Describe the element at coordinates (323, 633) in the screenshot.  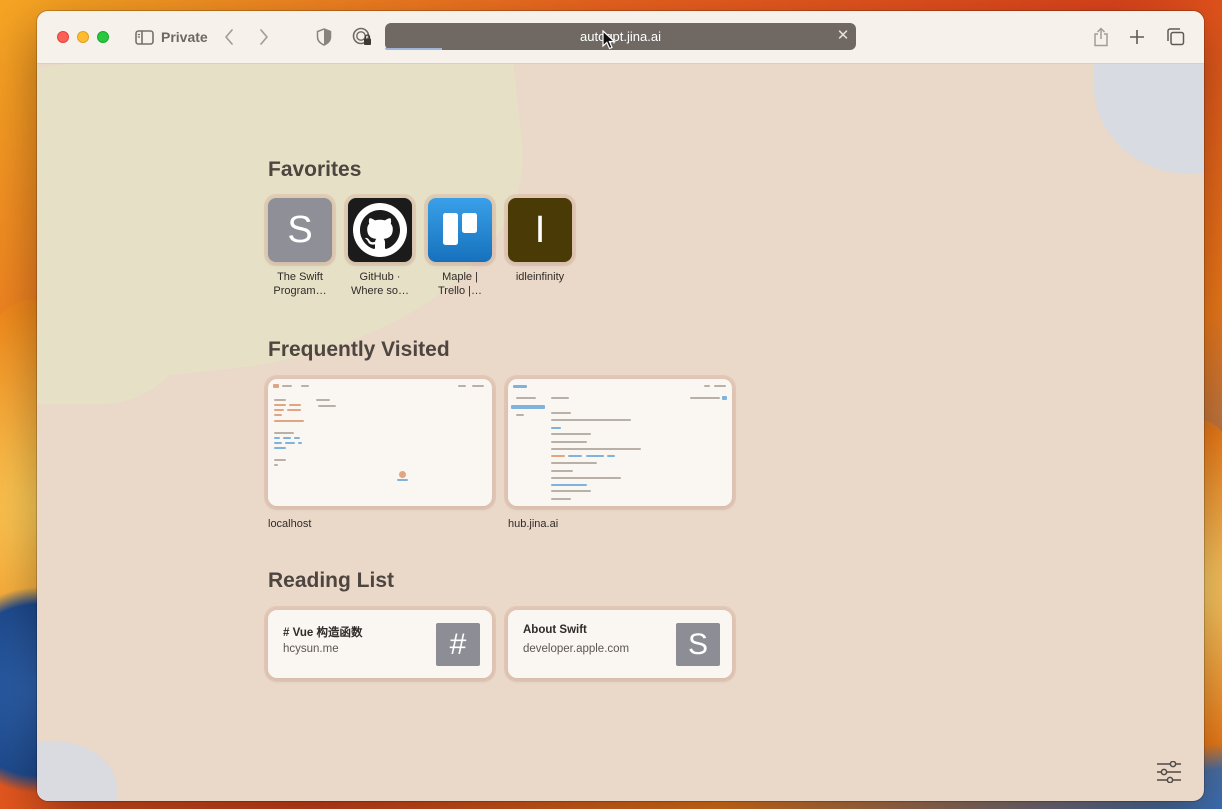
I see `reading-list-item-title: # Vue 构造函数` at that location.